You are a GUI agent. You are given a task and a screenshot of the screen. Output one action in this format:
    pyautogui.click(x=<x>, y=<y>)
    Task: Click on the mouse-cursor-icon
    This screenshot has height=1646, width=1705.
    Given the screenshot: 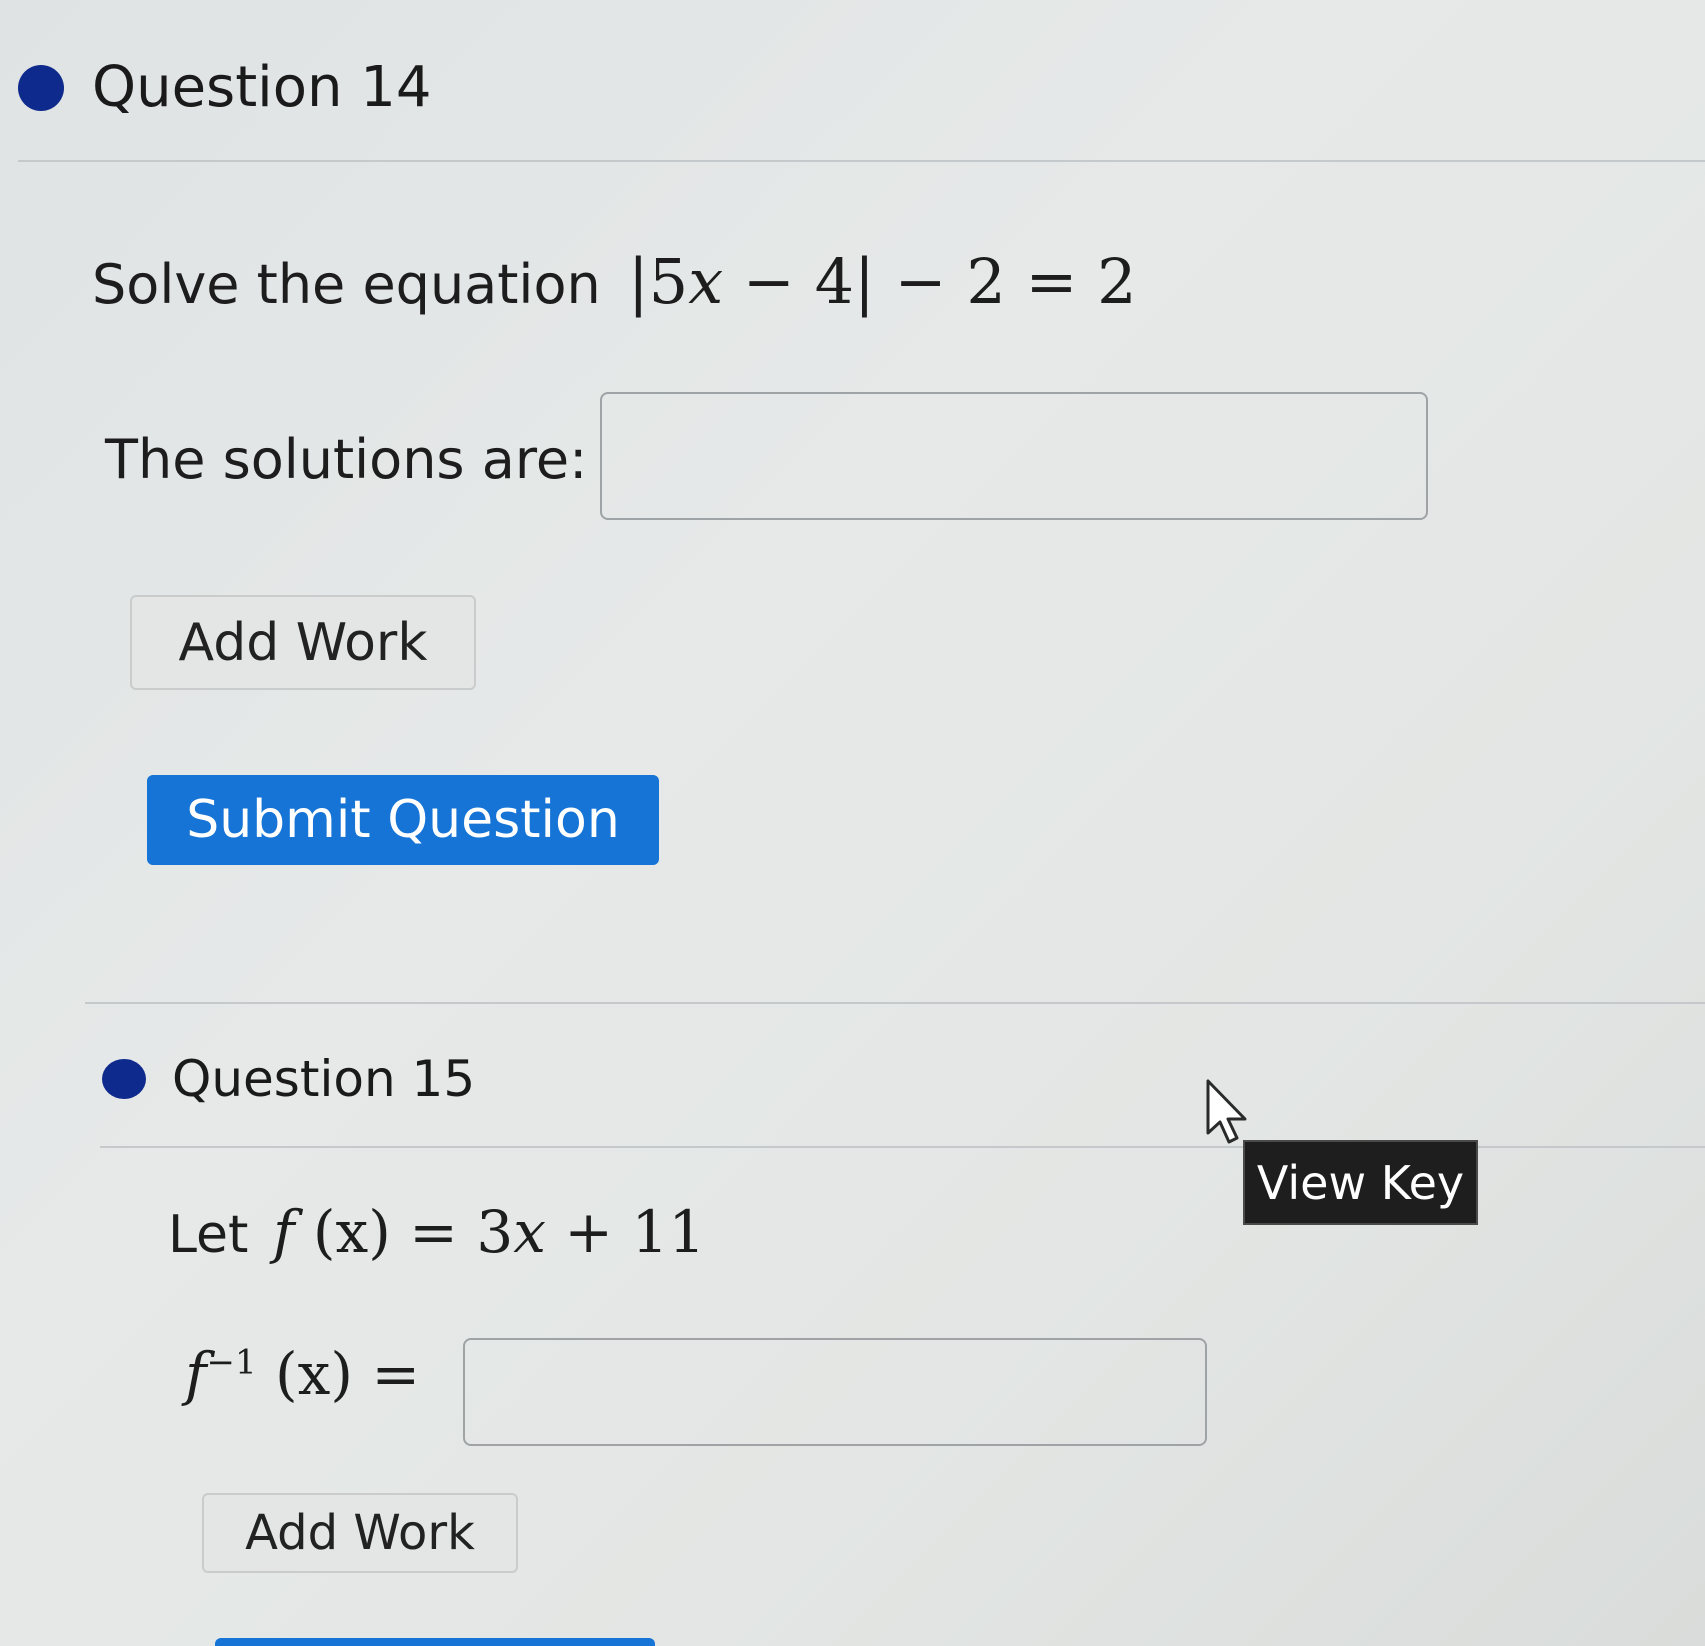 What is the action you would take?
    pyautogui.click(x=1226, y=1111)
    